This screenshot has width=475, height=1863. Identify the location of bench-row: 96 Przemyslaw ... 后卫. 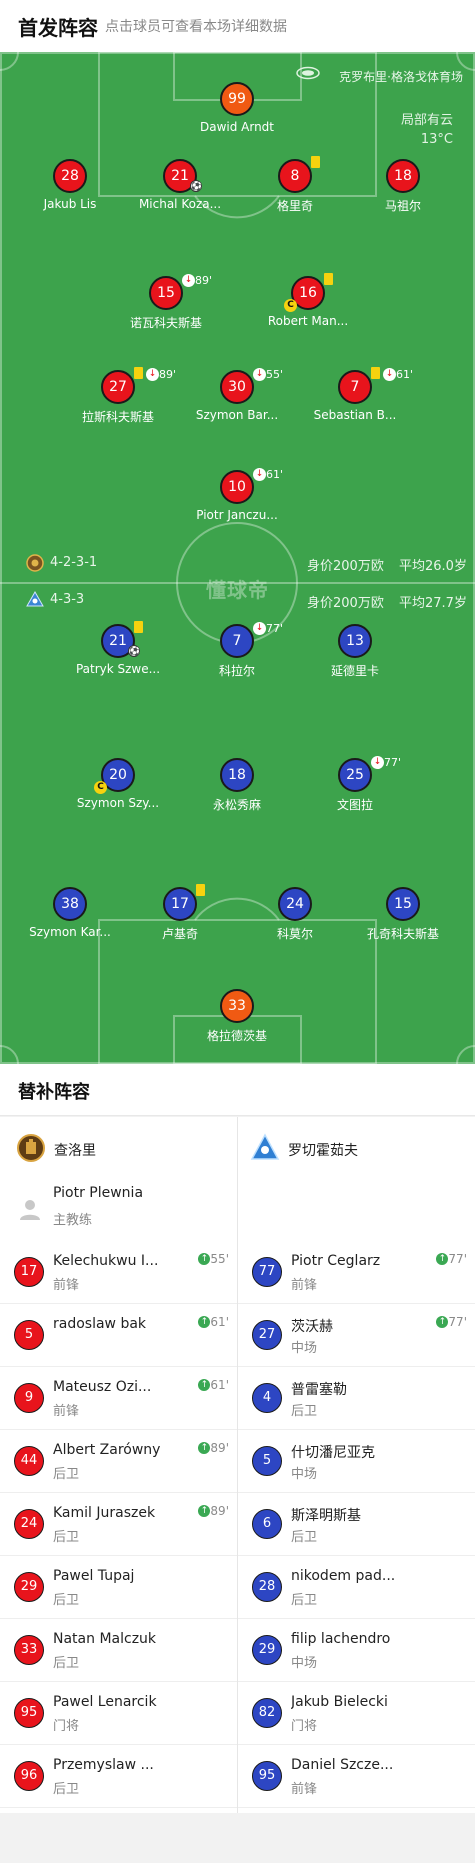
(118, 1776).